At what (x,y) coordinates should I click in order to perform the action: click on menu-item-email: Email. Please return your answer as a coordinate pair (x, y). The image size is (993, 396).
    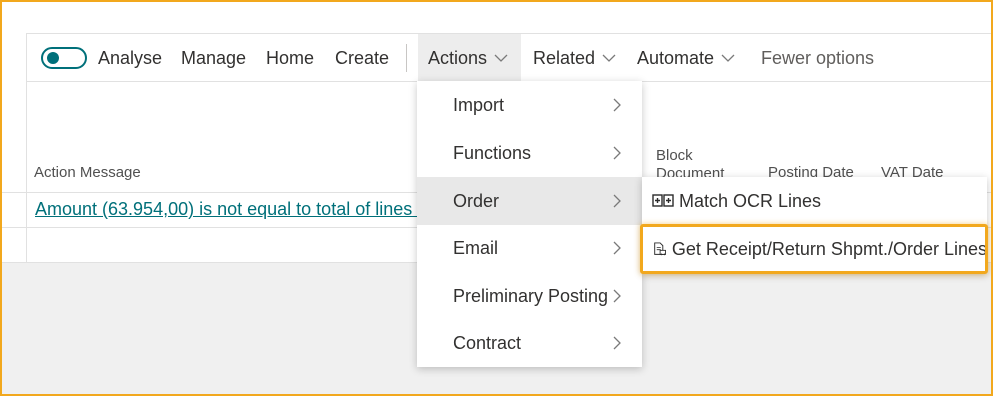
    Looking at the image, I should click on (529, 248).